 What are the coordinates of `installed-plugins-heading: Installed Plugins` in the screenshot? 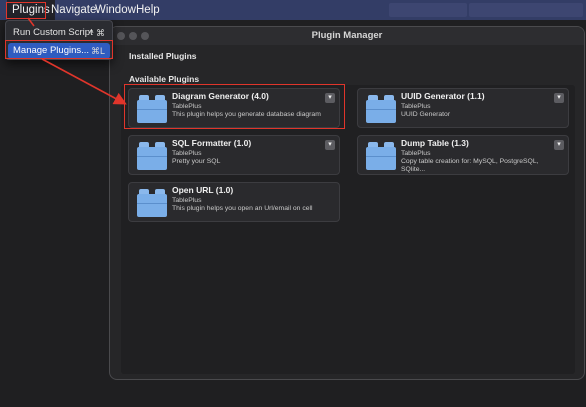 It's located at (163, 56).